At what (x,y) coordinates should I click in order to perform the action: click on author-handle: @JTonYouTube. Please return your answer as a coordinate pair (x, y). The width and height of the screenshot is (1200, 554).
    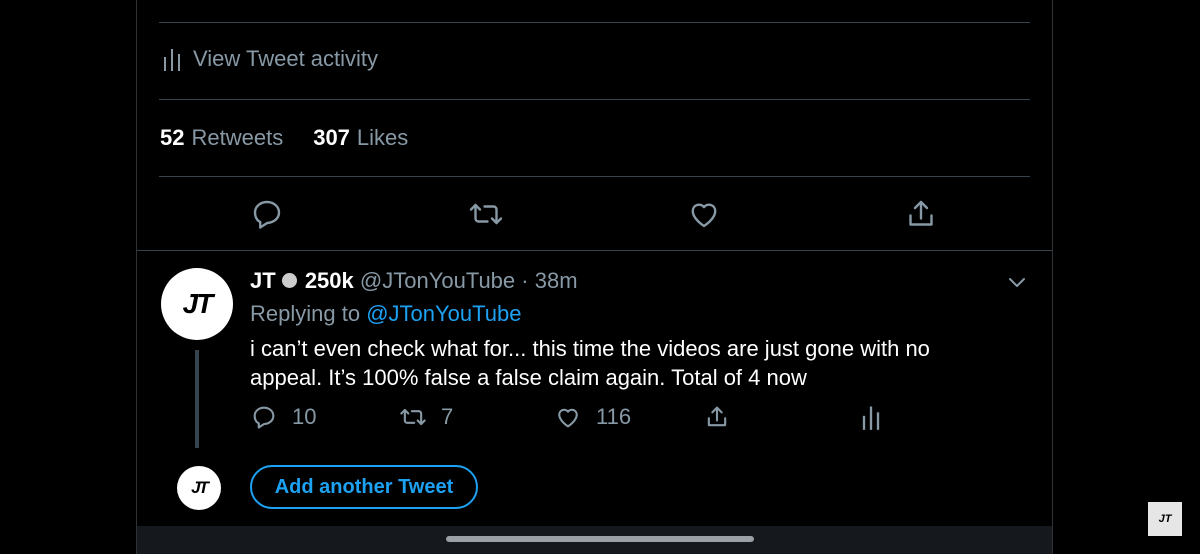
    Looking at the image, I should click on (437, 280).